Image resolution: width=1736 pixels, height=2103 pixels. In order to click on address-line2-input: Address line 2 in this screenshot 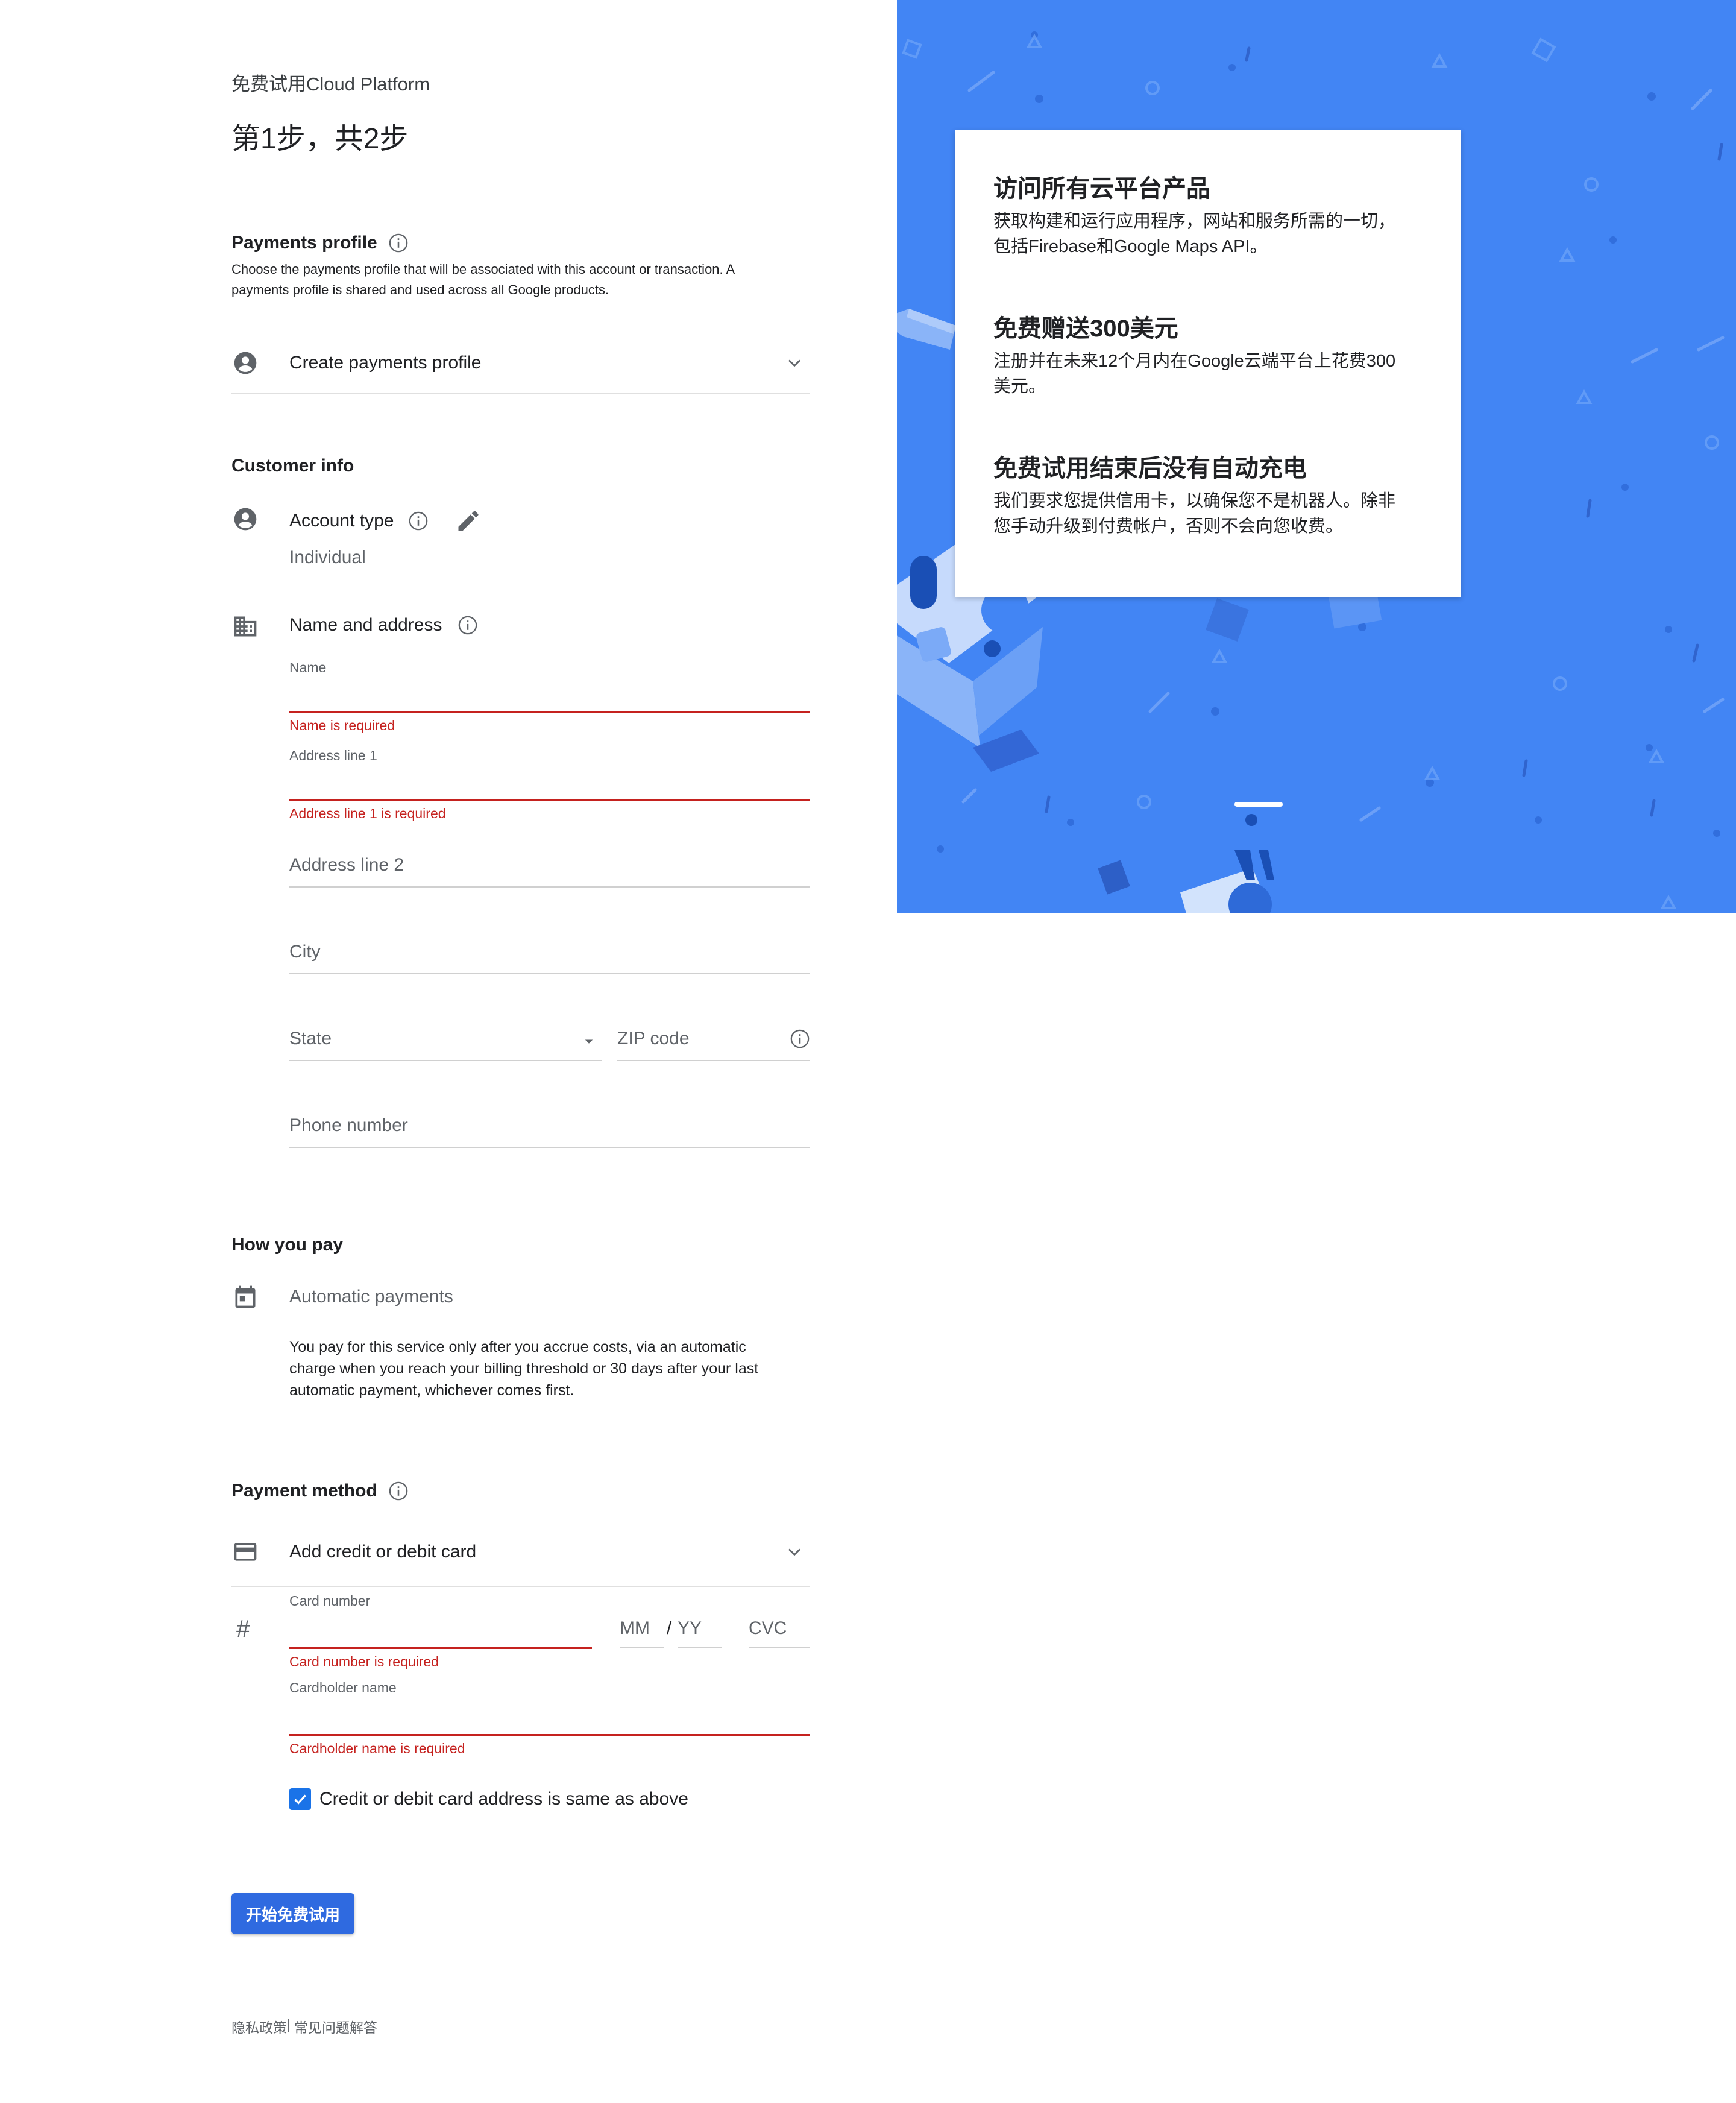, I will do `click(549, 872)`.